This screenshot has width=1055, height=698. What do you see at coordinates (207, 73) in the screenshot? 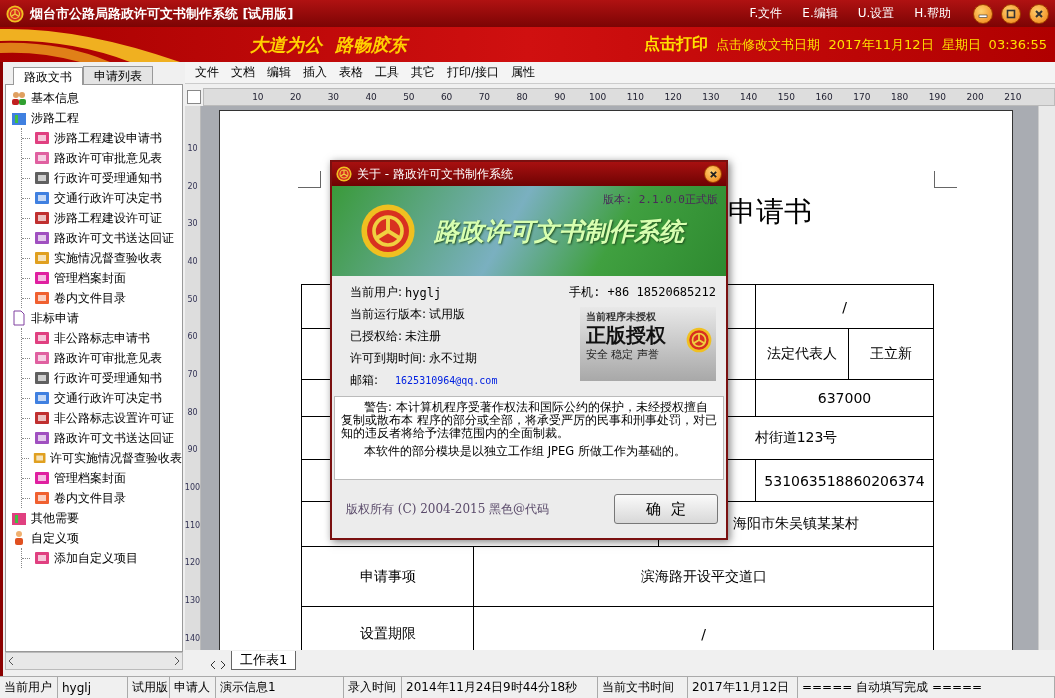
I see `menu-item: 文件` at bounding box center [207, 73].